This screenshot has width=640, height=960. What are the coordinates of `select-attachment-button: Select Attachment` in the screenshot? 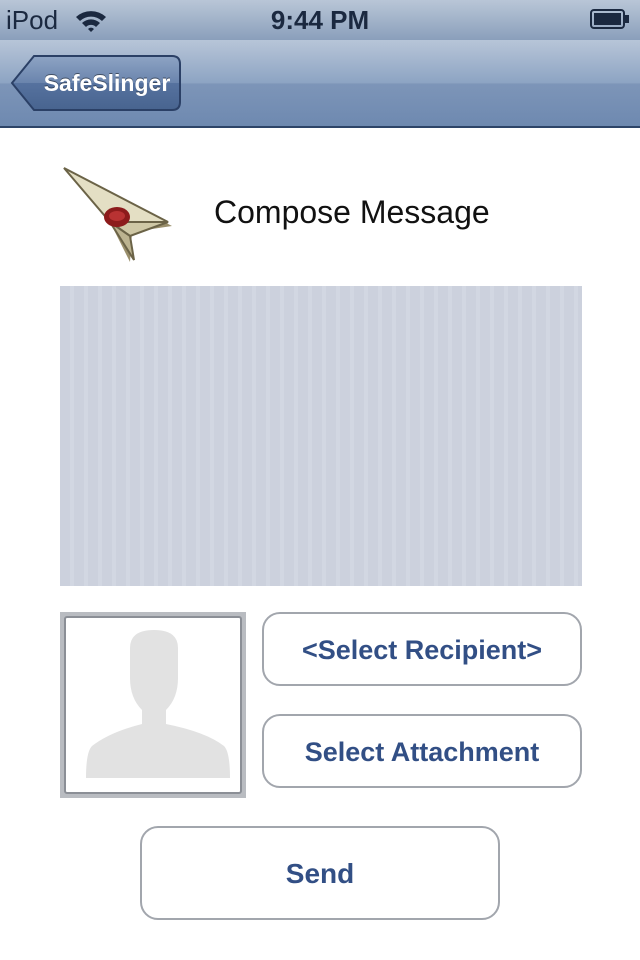 It's located at (422, 751).